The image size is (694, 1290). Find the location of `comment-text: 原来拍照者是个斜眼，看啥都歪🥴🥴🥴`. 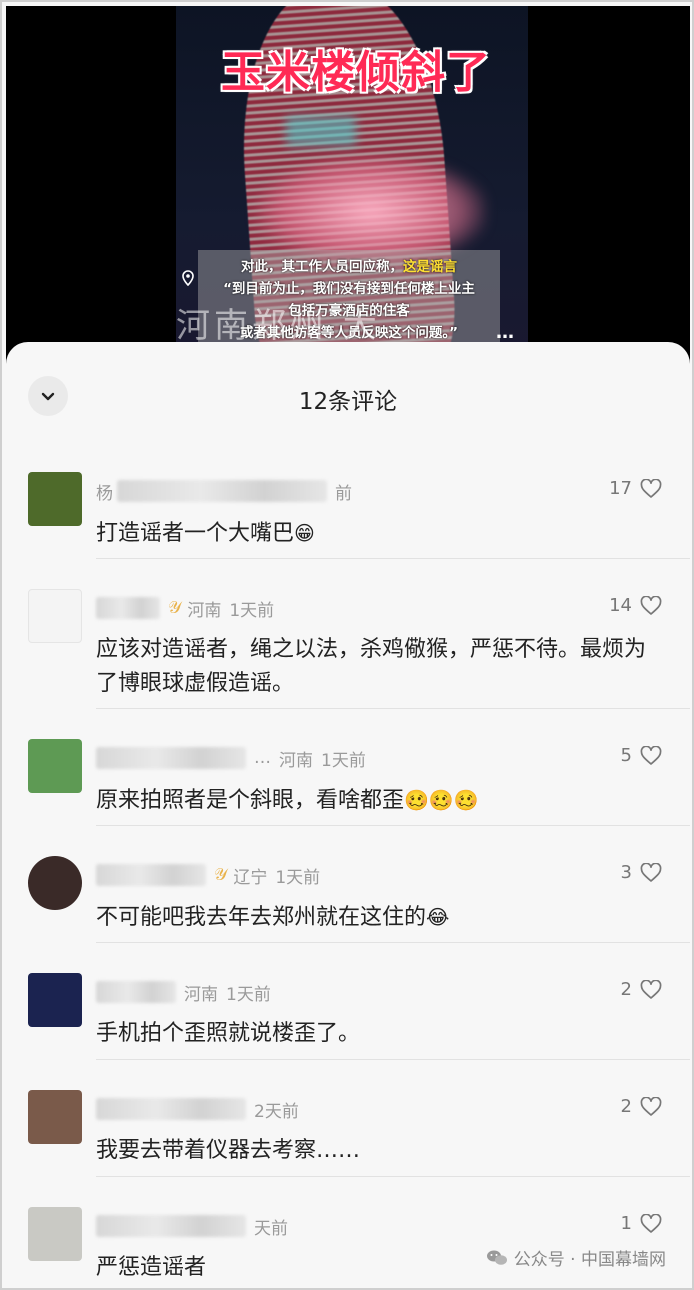

comment-text: 原来拍照者是个斜眼，看啥都歪🥴🥴🥴 is located at coordinates (378, 800).